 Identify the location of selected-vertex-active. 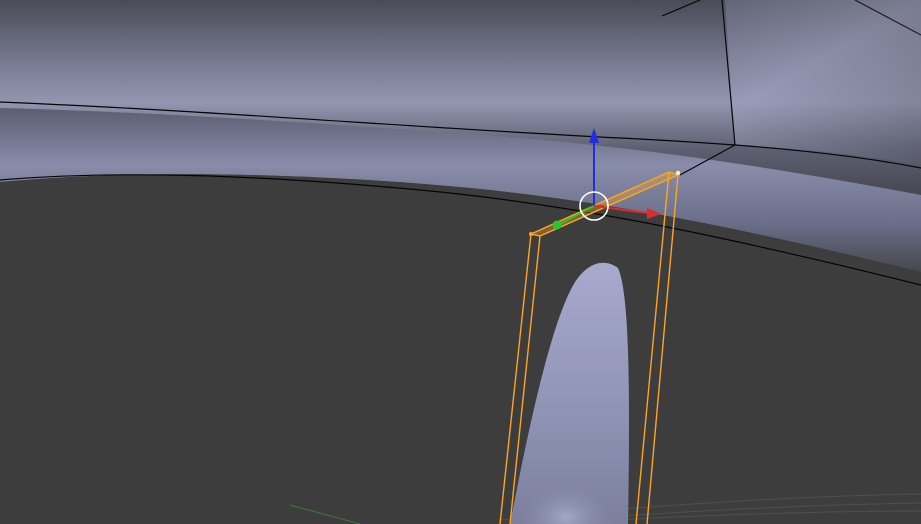
(678, 173).